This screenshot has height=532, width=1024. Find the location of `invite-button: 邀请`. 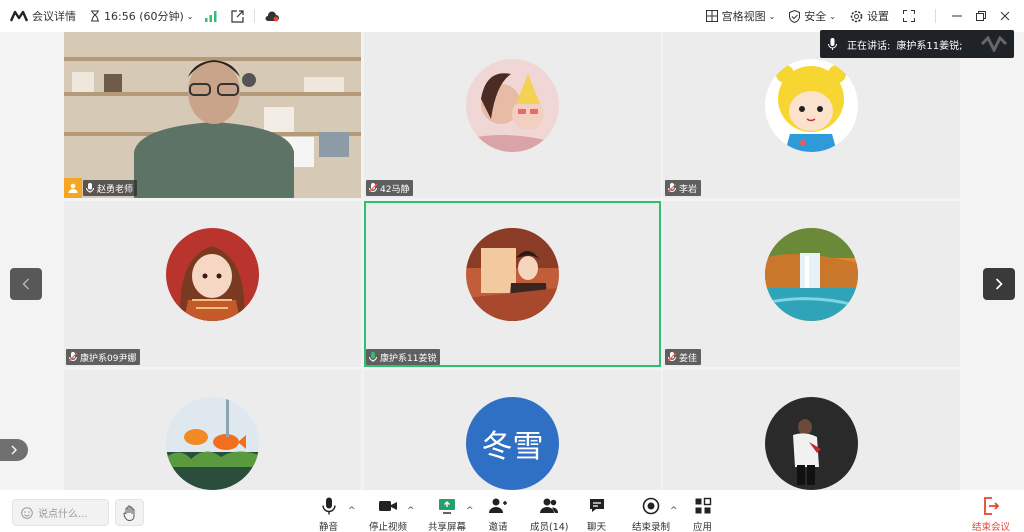

invite-button: 邀请 is located at coordinates (498, 514).